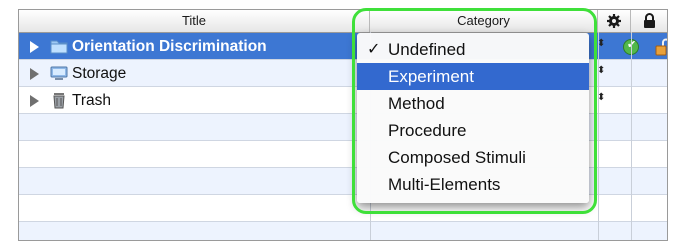 Image resolution: width=689 pixels, height=244 pixels. I want to click on menu-item-experiment: Experiment, so click(473, 76).